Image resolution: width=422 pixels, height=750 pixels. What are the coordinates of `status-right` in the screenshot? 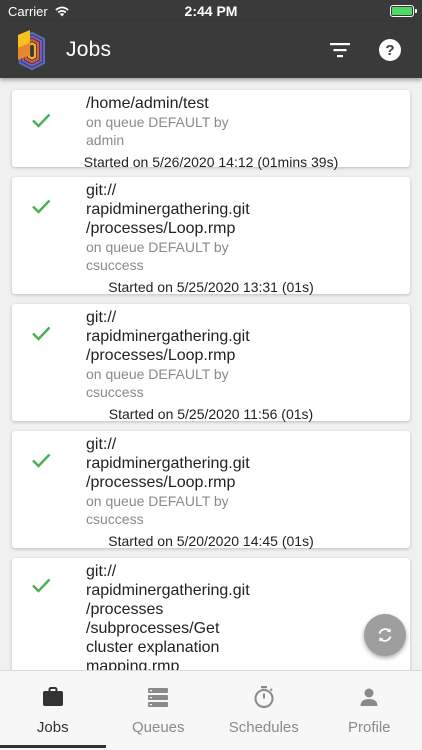 It's located at (403, 11).